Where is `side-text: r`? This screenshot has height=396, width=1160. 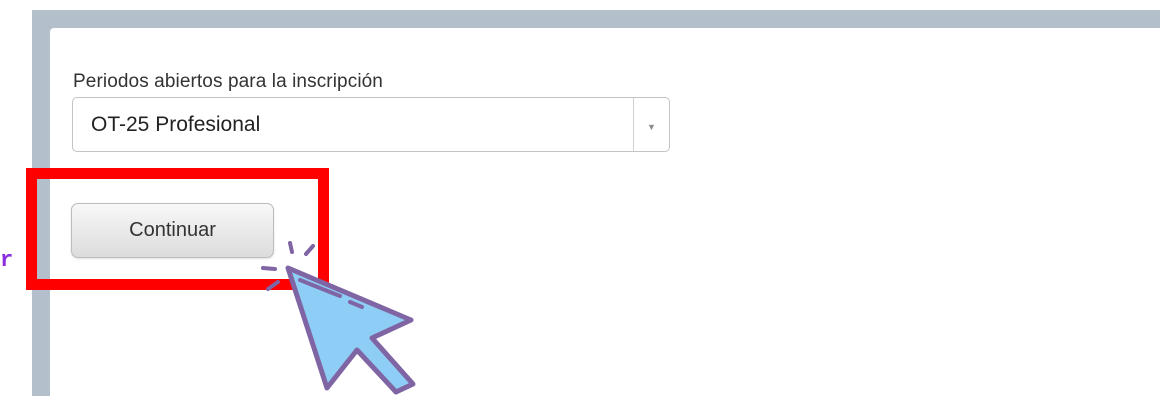 side-text: r is located at coordinates (7, 260).